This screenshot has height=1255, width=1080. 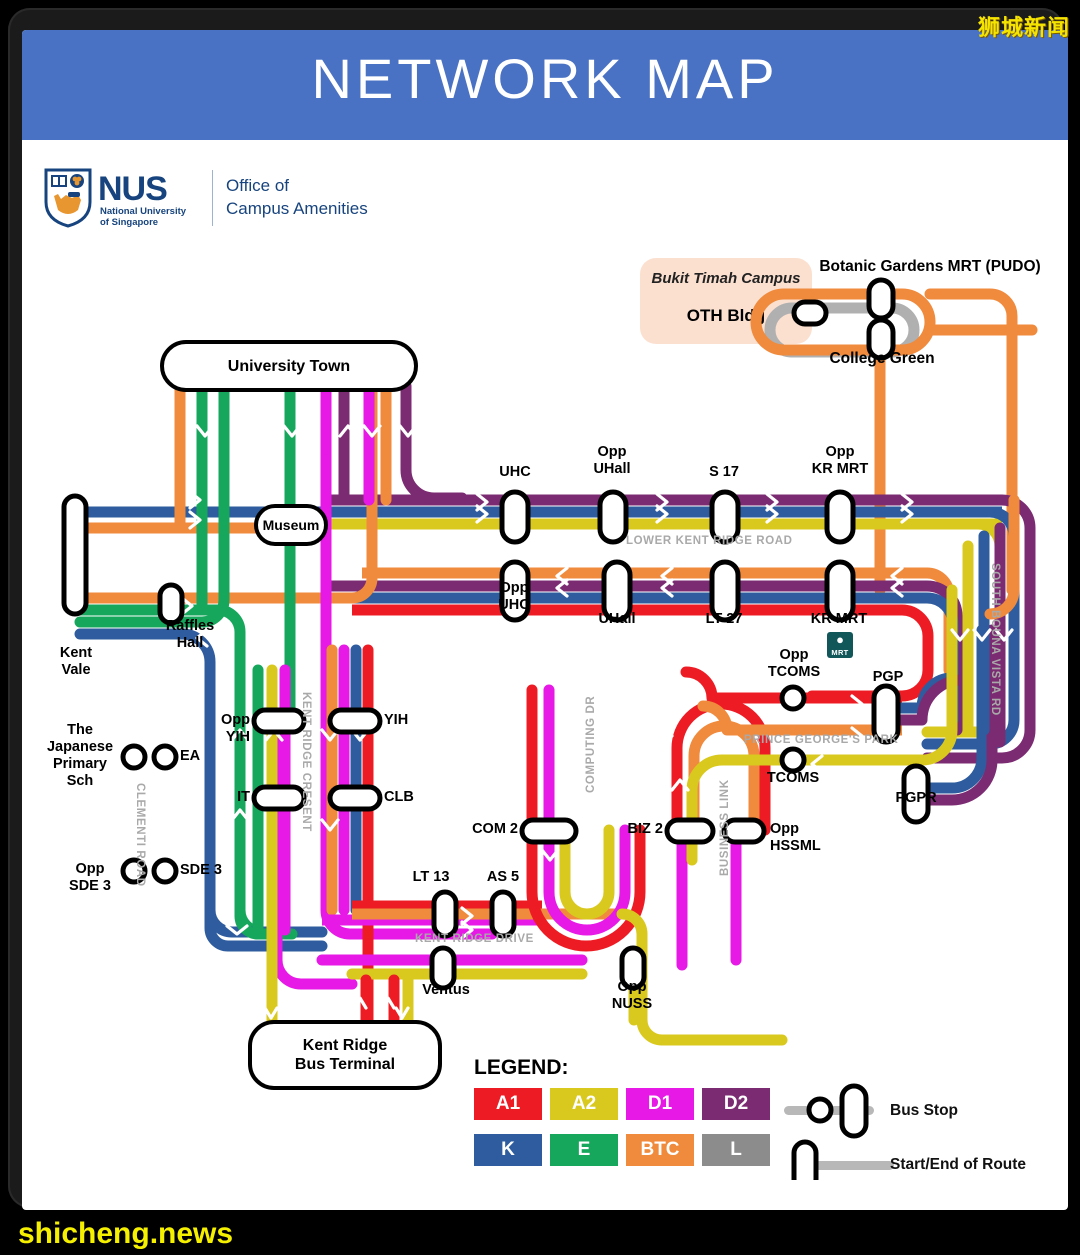 I want to click on stop-marker-it, so click(x=279, y=798).